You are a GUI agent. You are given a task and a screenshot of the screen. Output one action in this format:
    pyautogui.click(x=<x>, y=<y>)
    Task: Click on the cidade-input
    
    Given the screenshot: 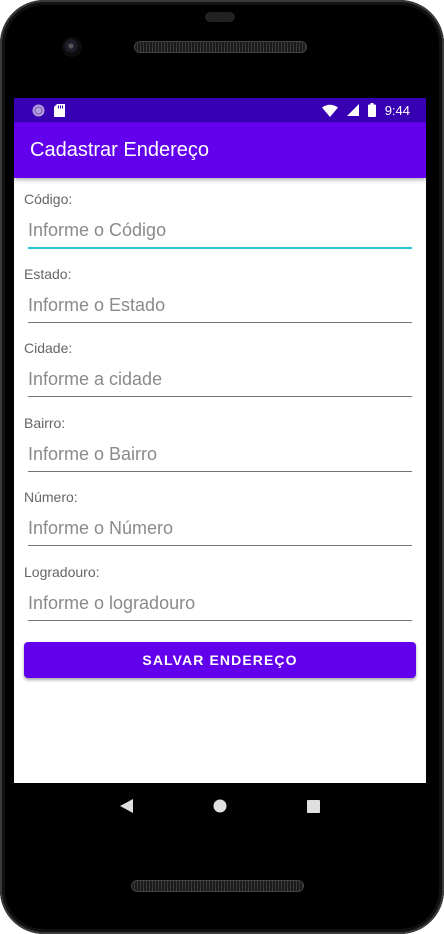 What is the action you would take?
    pyautogui.click(x=220, y=381)
    